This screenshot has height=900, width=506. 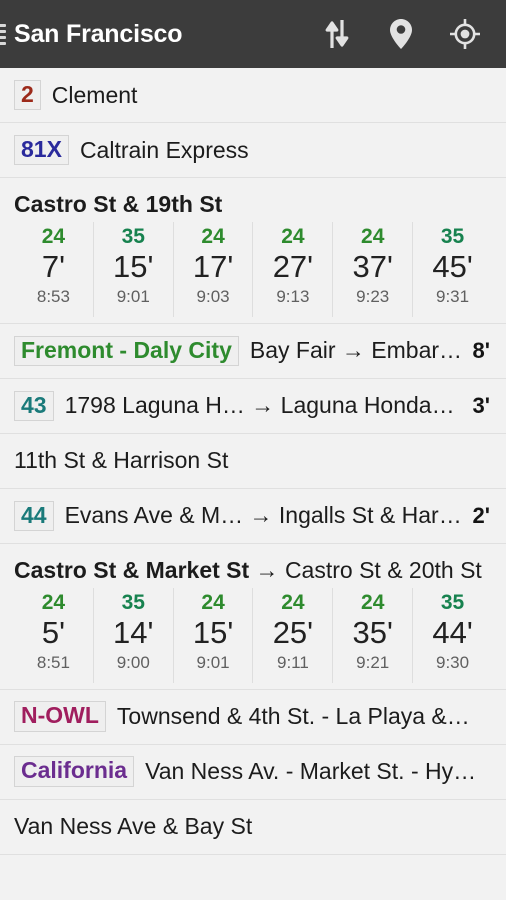 I want to click on departure-minutes: 45', so click(x=452, y=267).